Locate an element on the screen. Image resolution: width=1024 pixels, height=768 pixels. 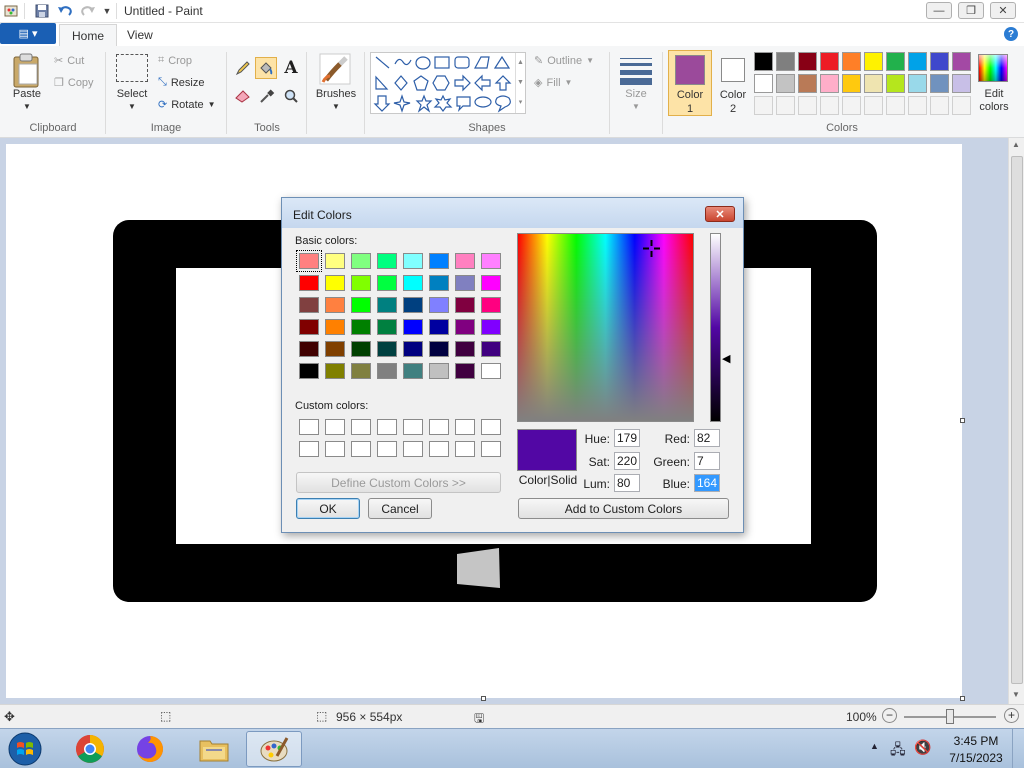
text-tool-icon: A is located at coordinates (291, 68).